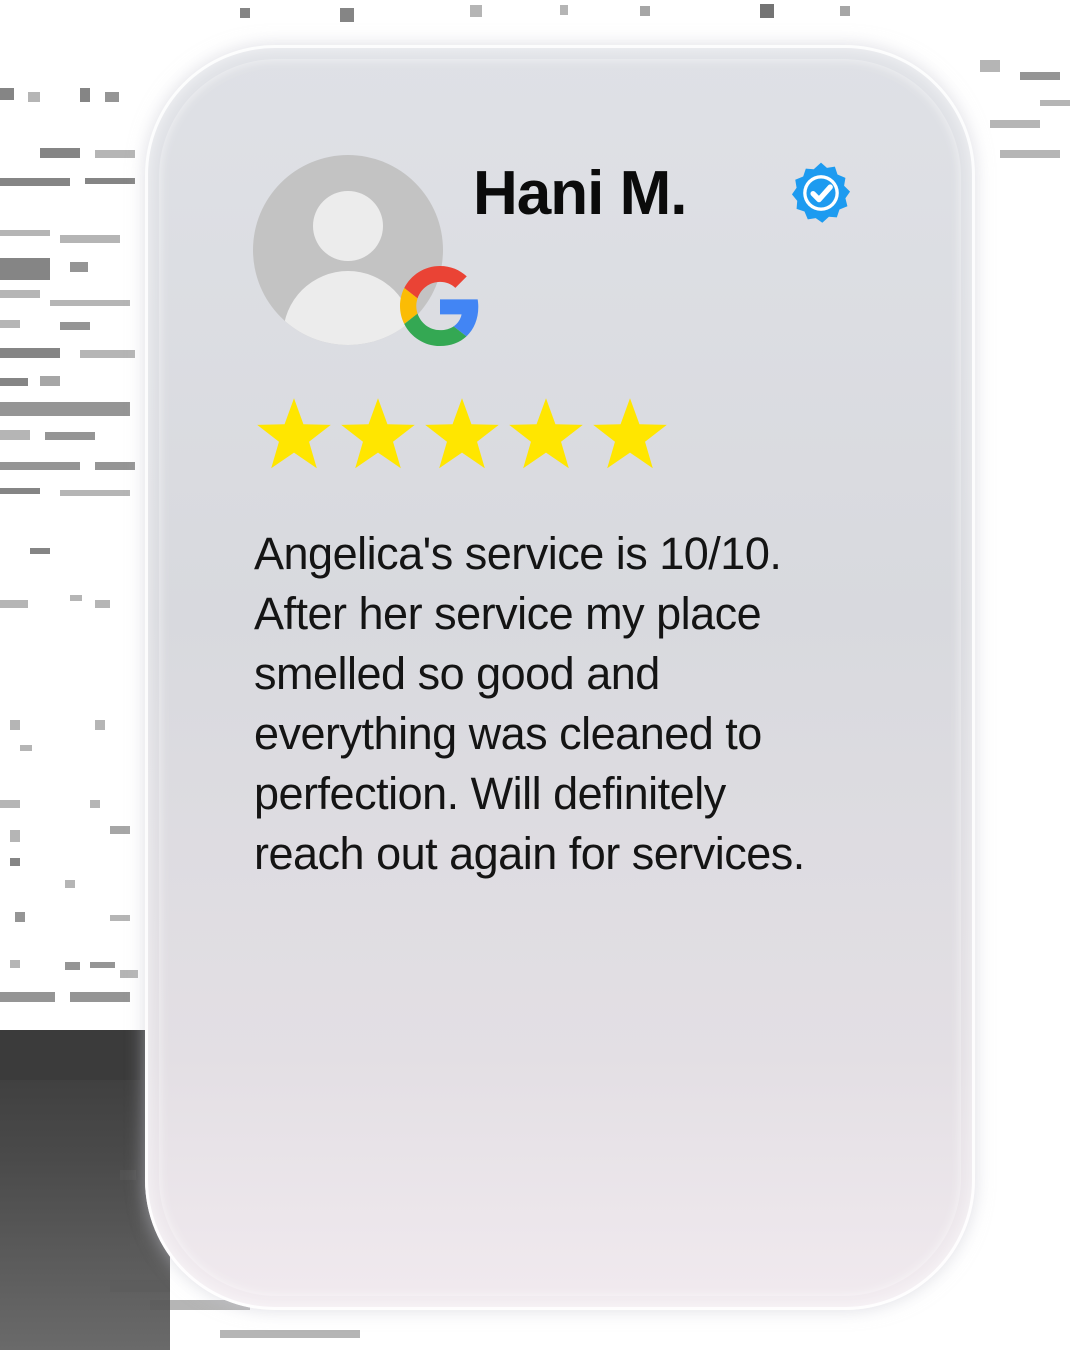 The height and width of the screenshot is (1350, 1080). I want to click on avatar-head, so click(348, 226).